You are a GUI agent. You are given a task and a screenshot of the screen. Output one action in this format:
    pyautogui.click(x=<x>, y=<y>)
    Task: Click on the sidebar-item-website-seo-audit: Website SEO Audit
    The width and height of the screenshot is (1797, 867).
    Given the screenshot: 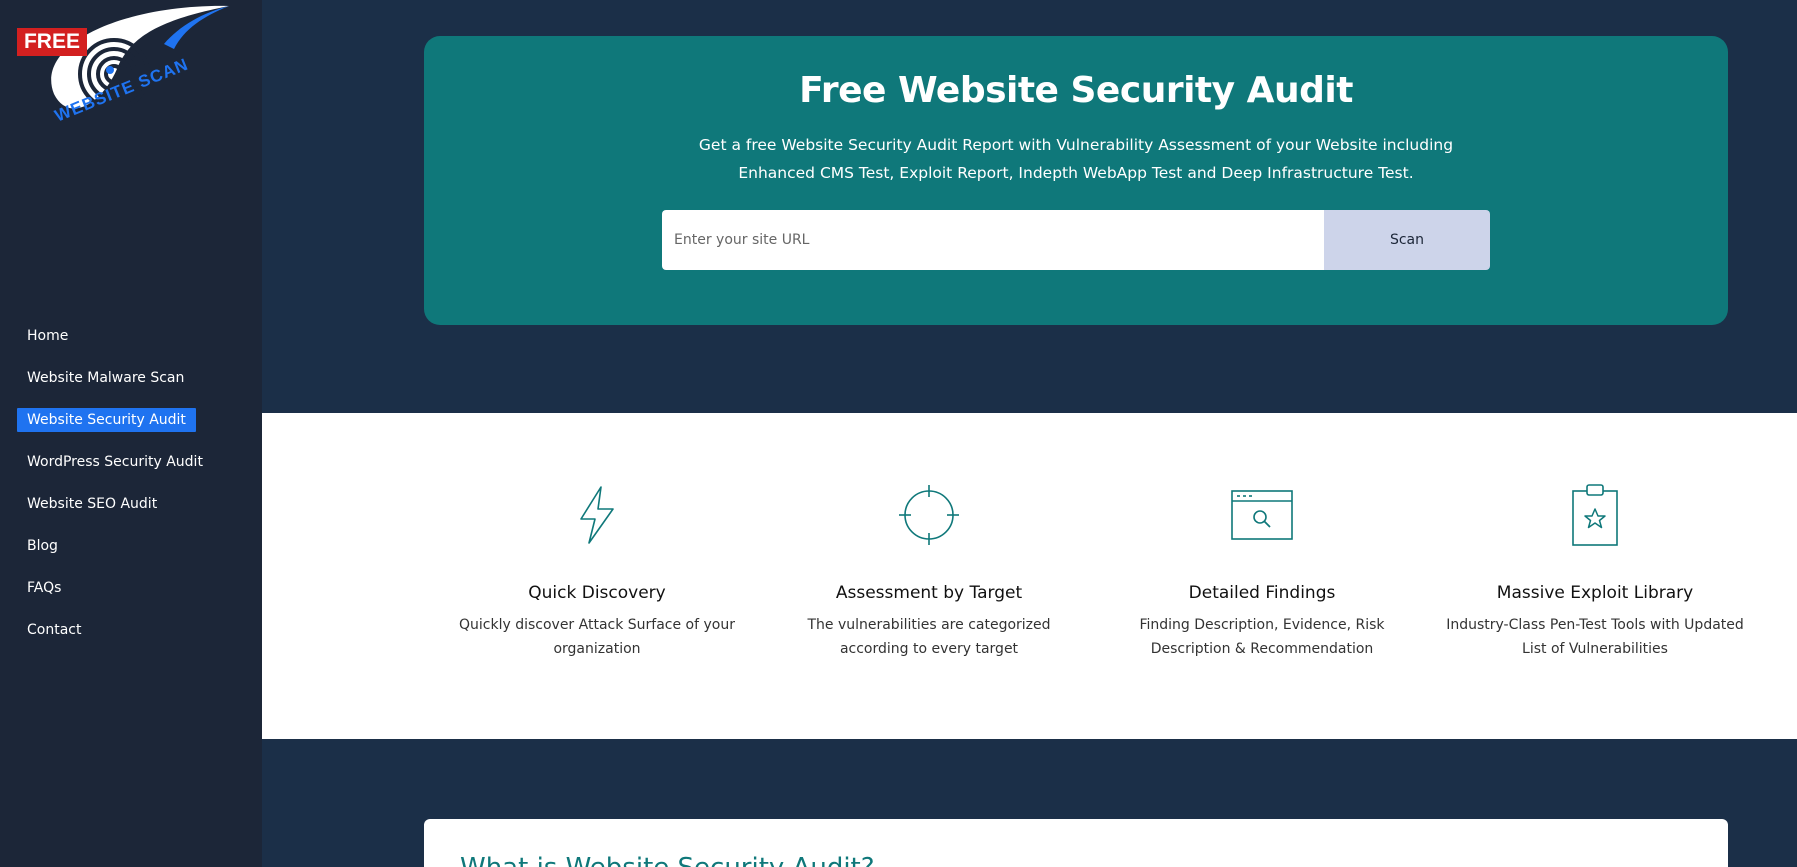 What is the action you would take?
    pyautogui.click(x=92, y=504)
    